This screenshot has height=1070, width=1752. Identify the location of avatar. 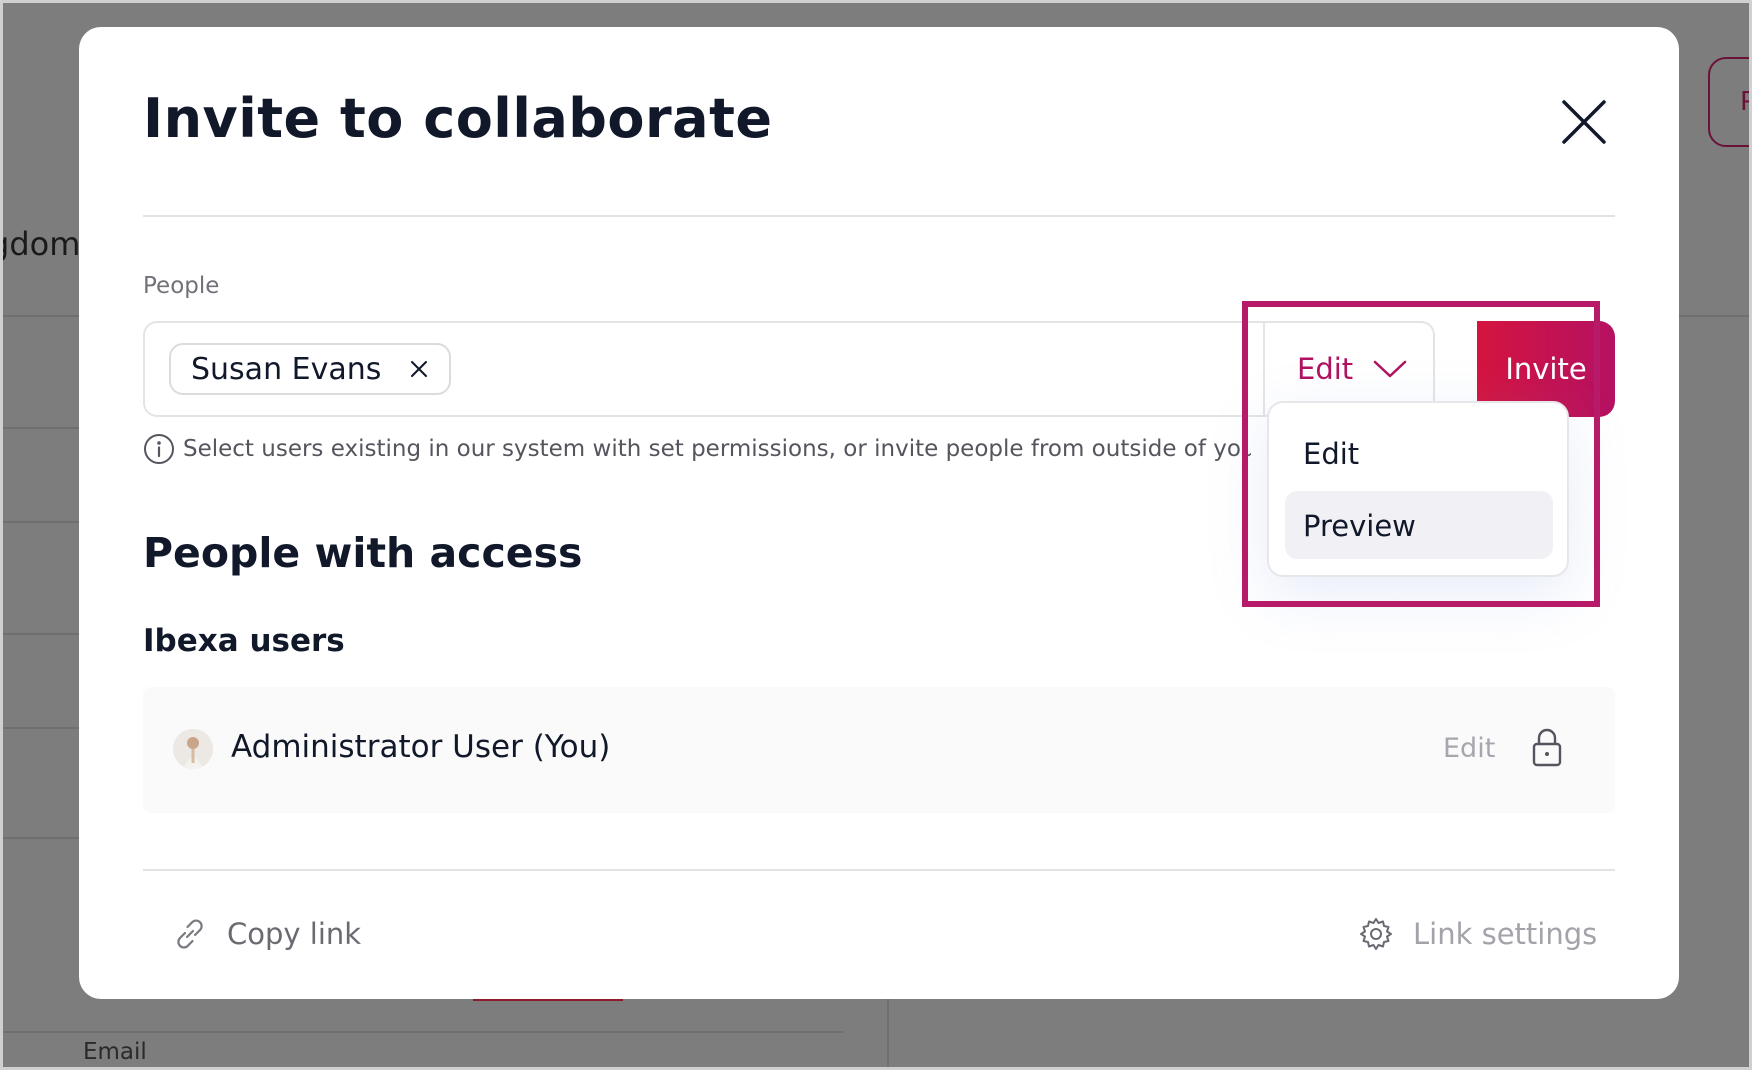
(193, 749).